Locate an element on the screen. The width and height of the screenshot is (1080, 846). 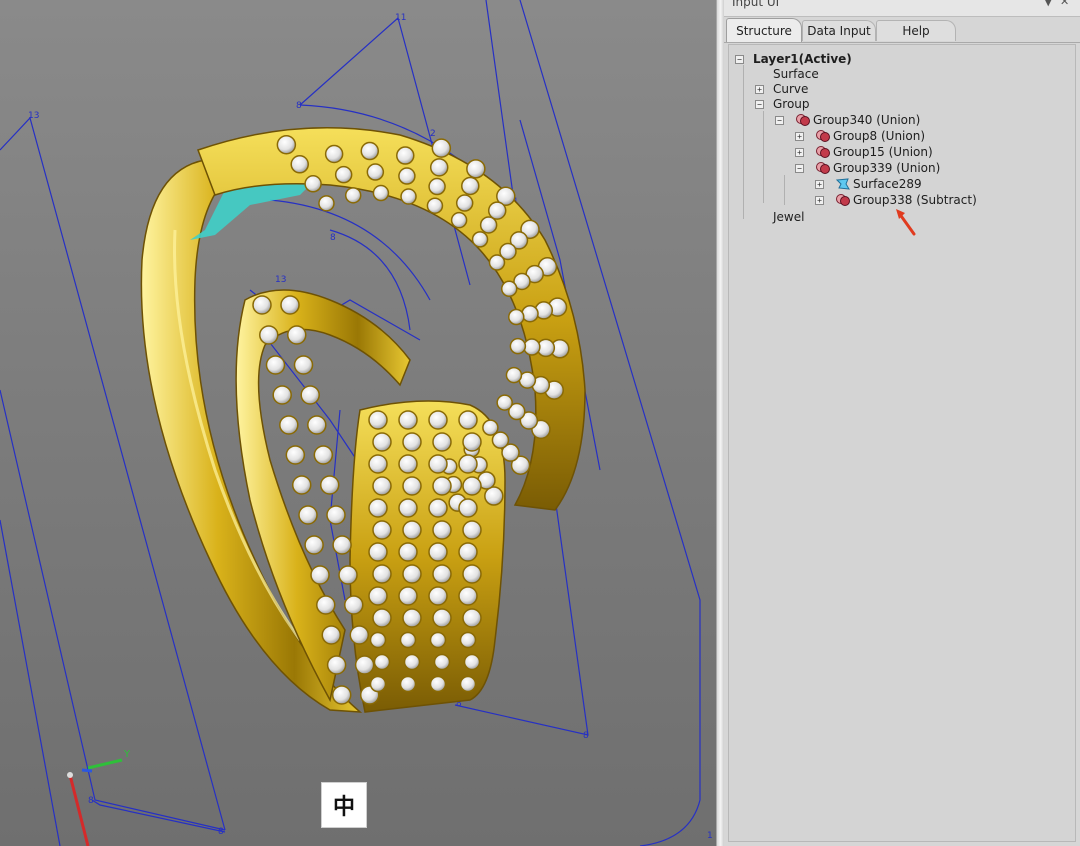
tab-data-input: Data Input is located at coordinates (839, 30).